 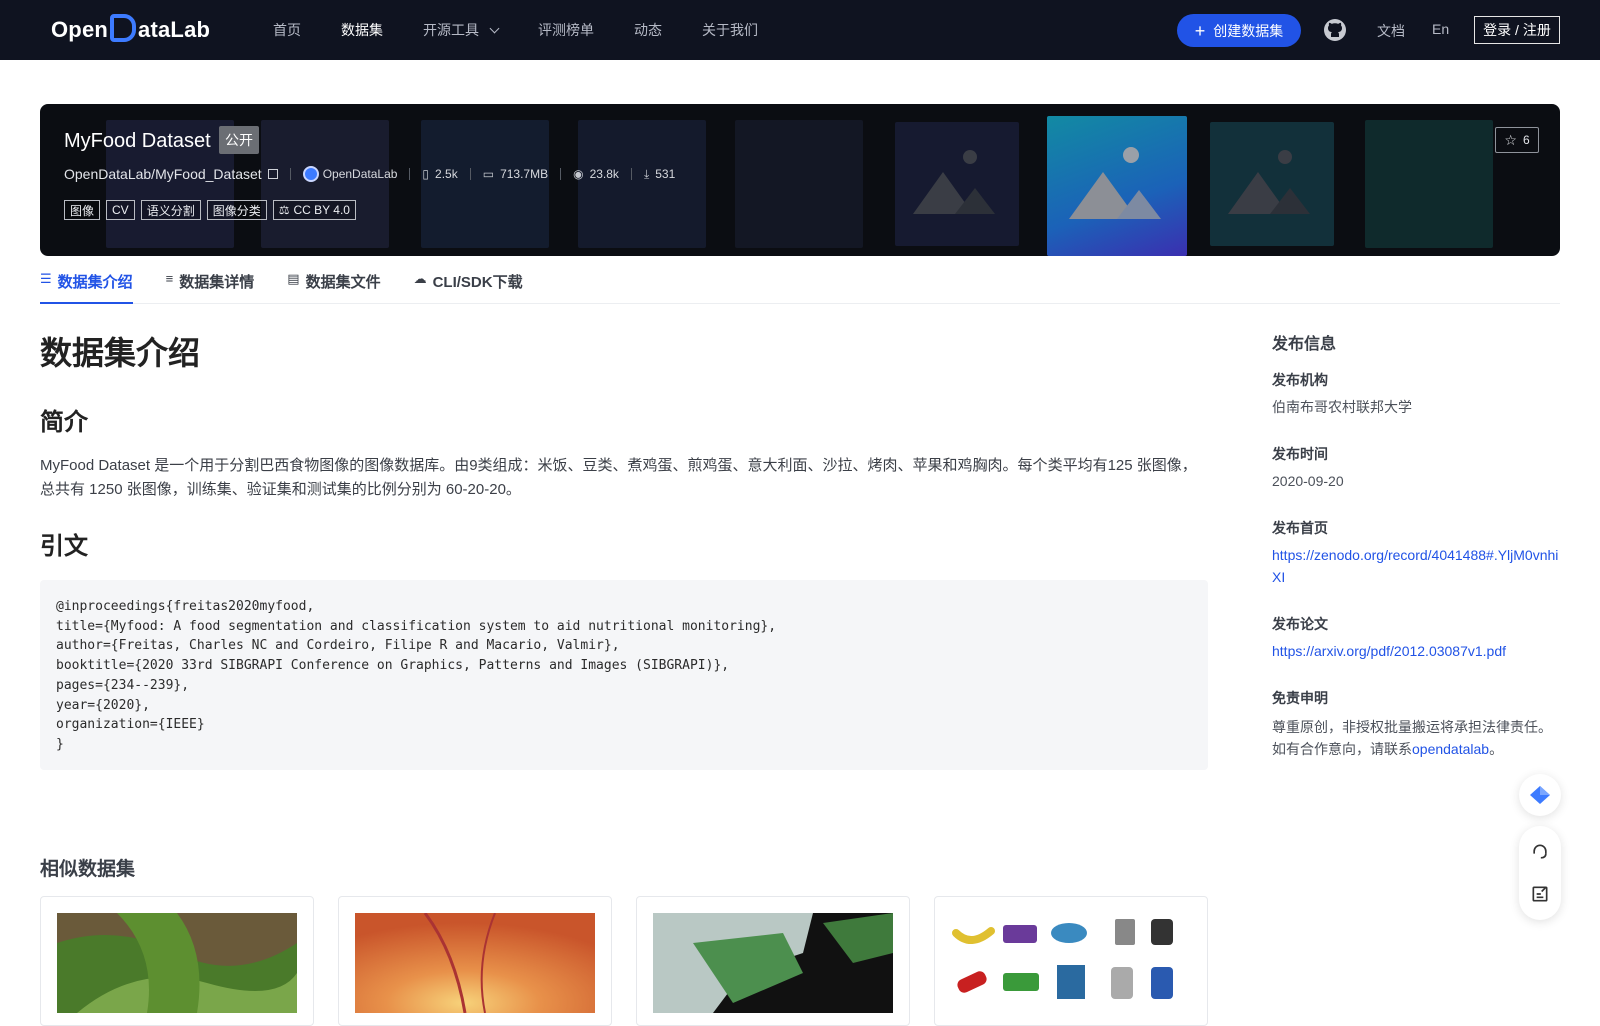 I want to click on tag: 图像, so click(x=82, y=210).